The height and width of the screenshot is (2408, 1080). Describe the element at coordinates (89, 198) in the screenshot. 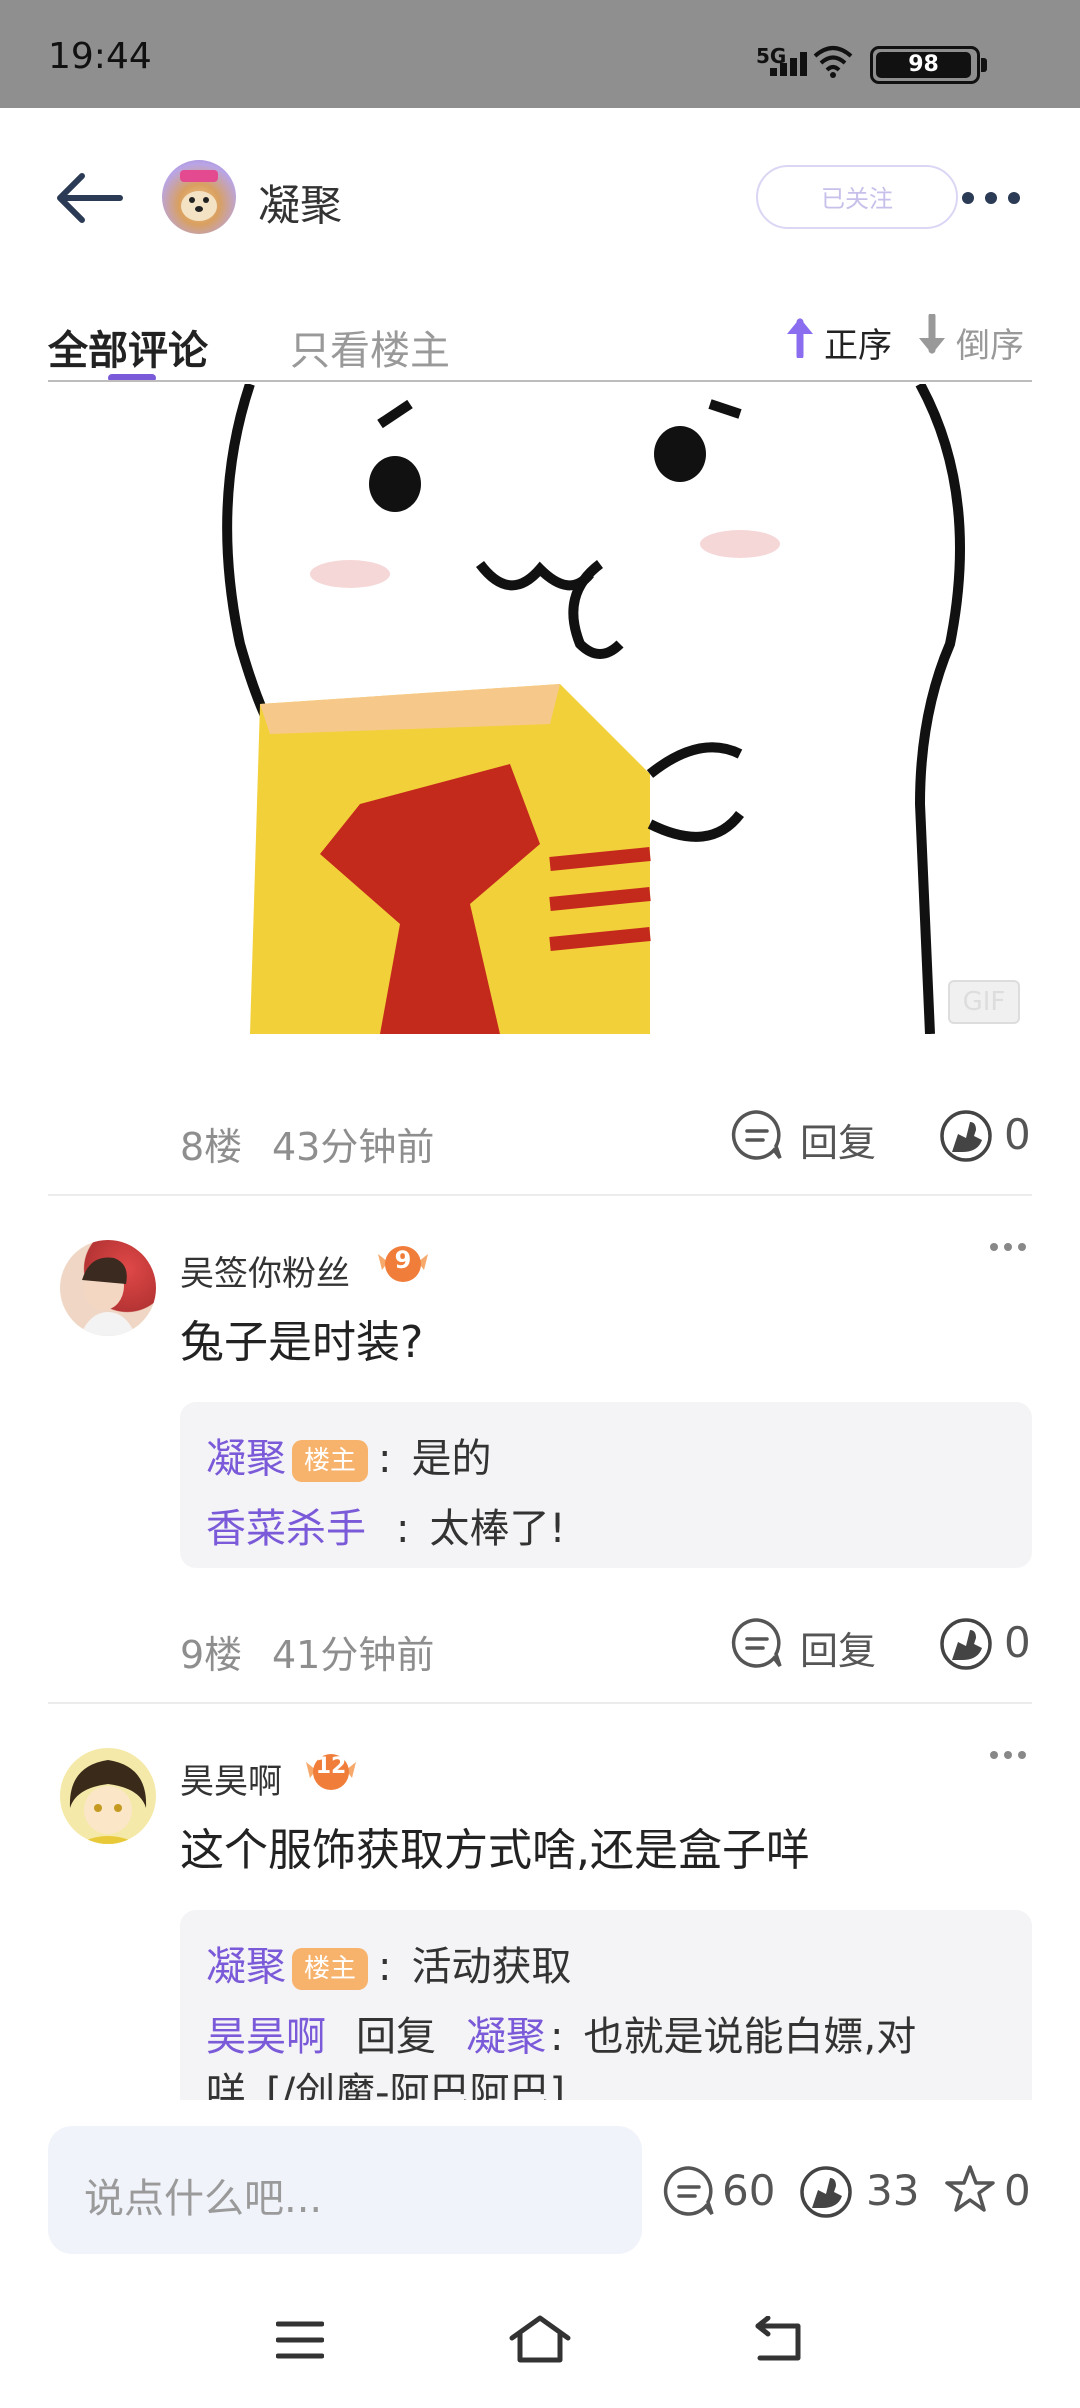

I see `back-arrow-icon` at that location.